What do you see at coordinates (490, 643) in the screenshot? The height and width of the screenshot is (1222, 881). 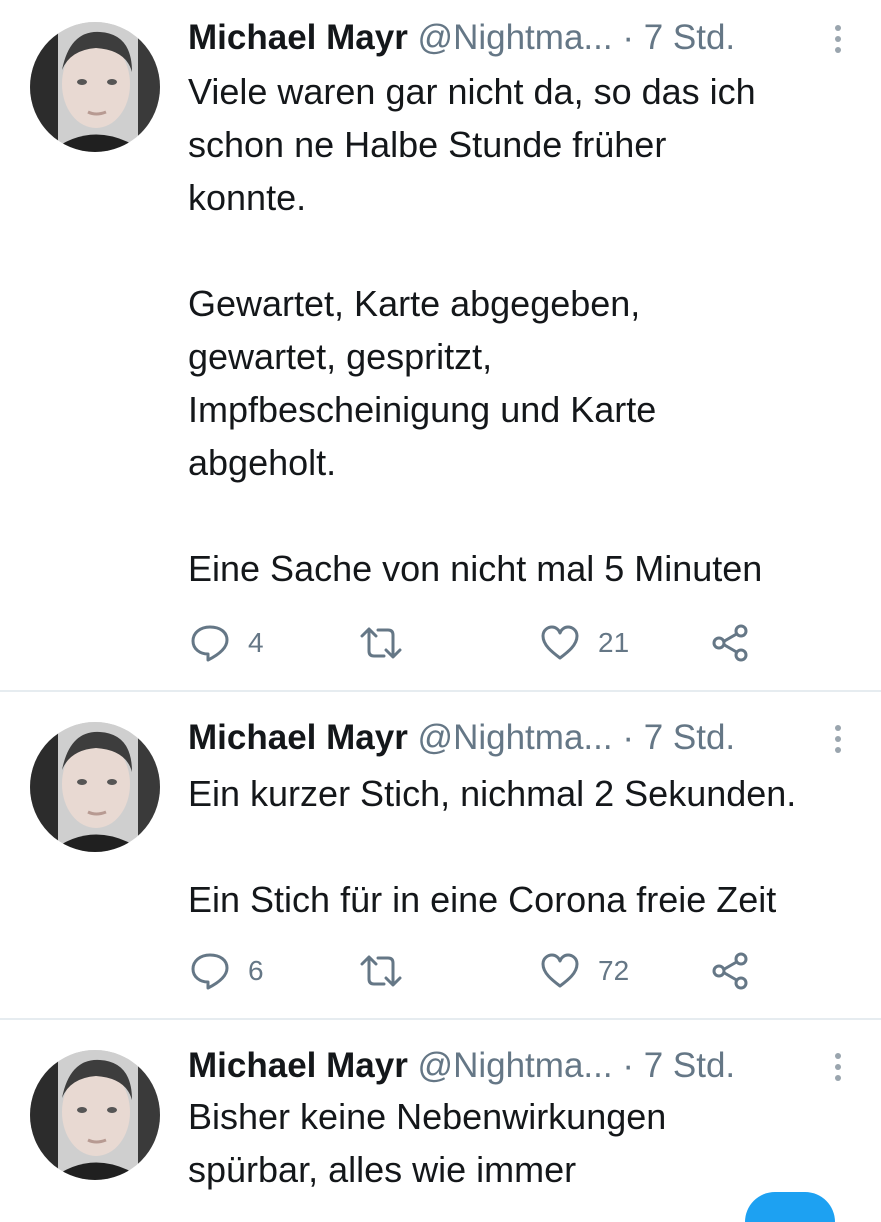 I see `tweet-actions: 4 21` at bounding box center [490, 643].